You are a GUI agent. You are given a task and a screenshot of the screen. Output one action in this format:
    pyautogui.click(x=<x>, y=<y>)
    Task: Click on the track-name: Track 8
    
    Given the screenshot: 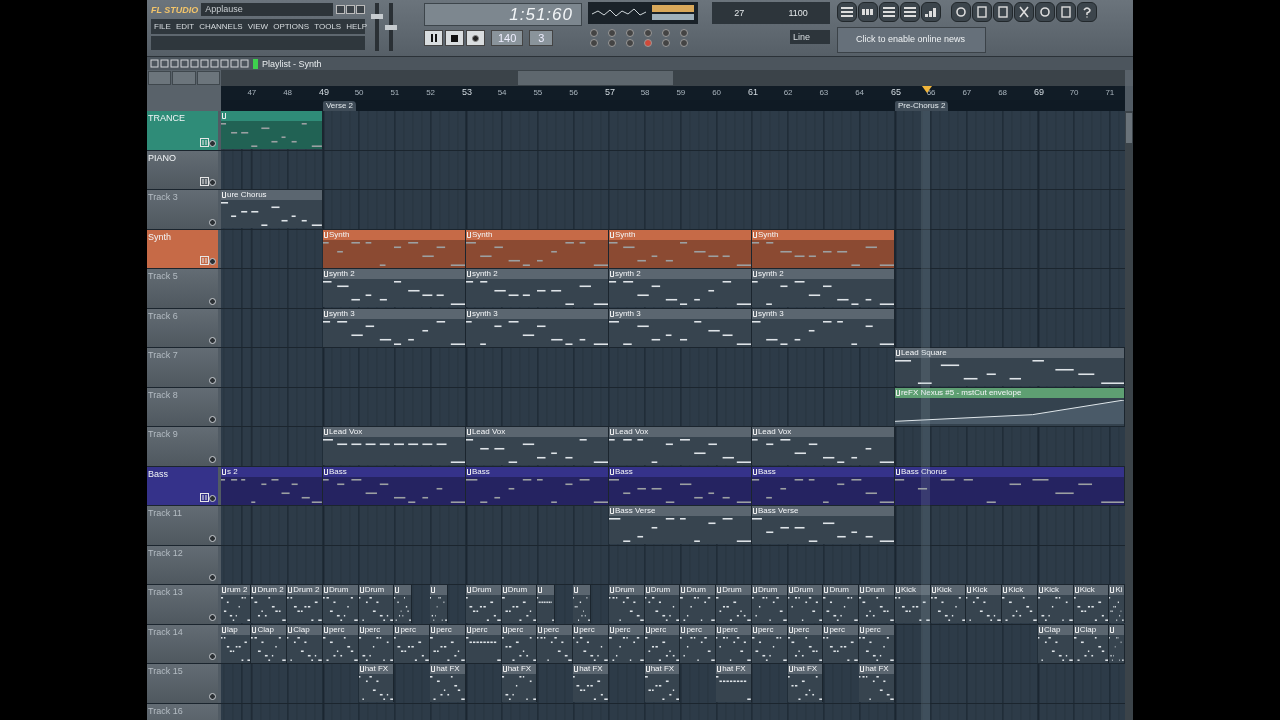 What is the action you would take?
    pyautogui.click(x=163, y=394)
    